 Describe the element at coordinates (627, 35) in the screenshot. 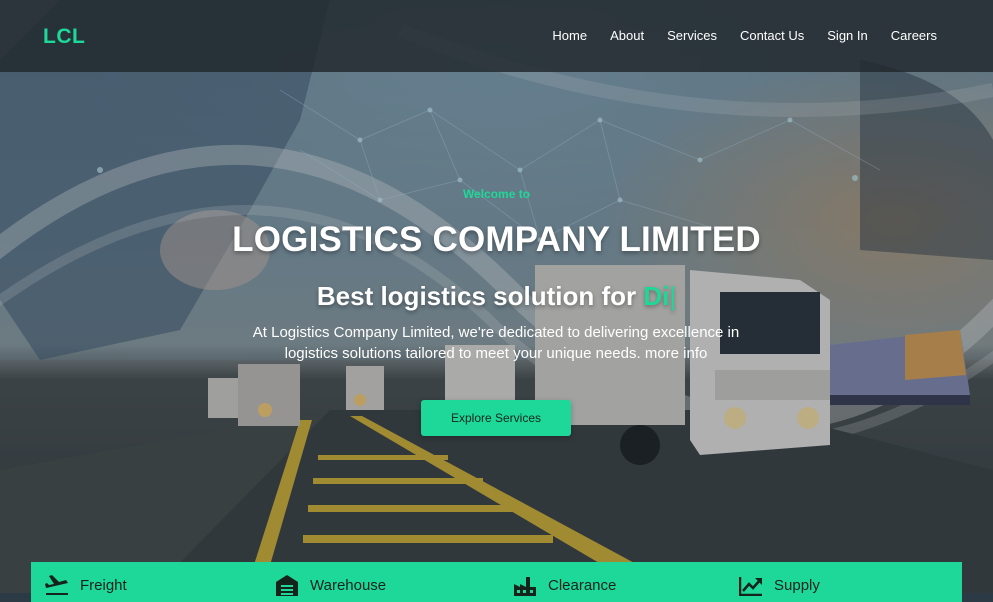

I see `nav-link-about: About` at that location.